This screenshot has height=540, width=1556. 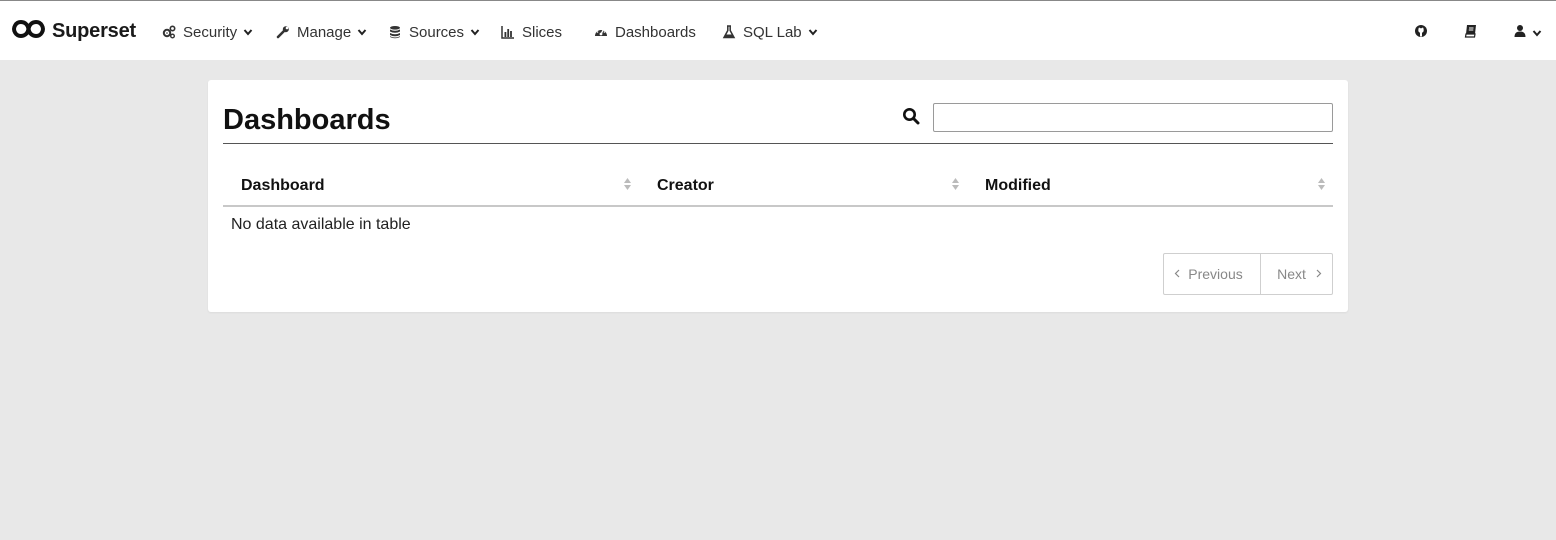 What do you see at coordinates (729, 32) in the screenshot?
I see `flask-icon` at bounding box center [729, 32].